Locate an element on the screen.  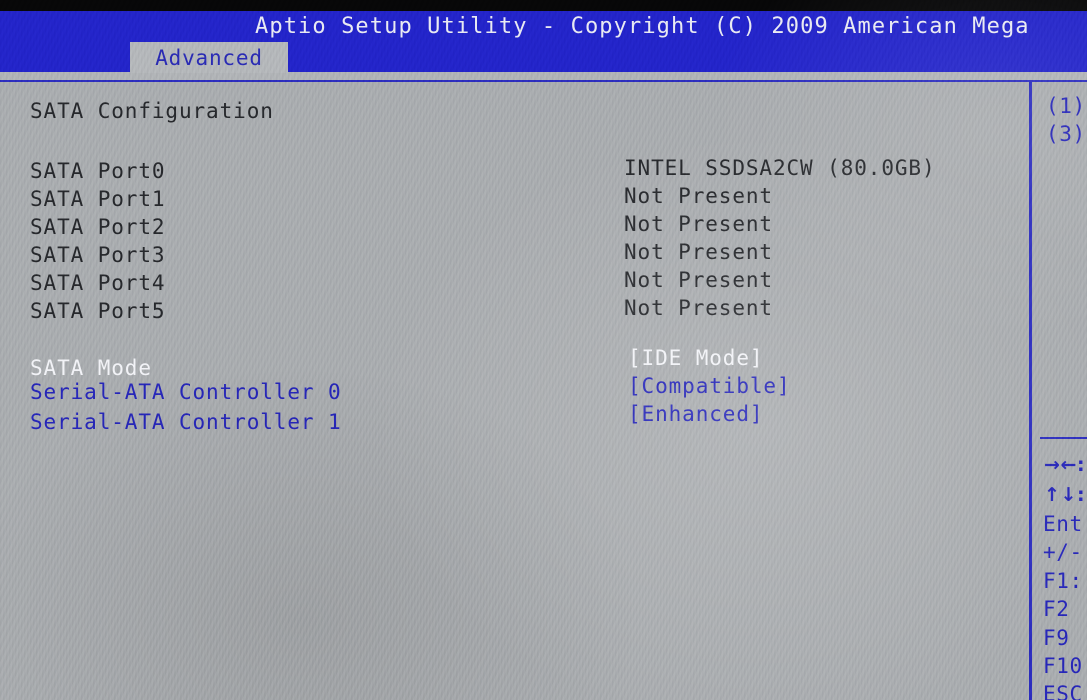
help-key-f1: F1: is located at coordinates (1063, 581).